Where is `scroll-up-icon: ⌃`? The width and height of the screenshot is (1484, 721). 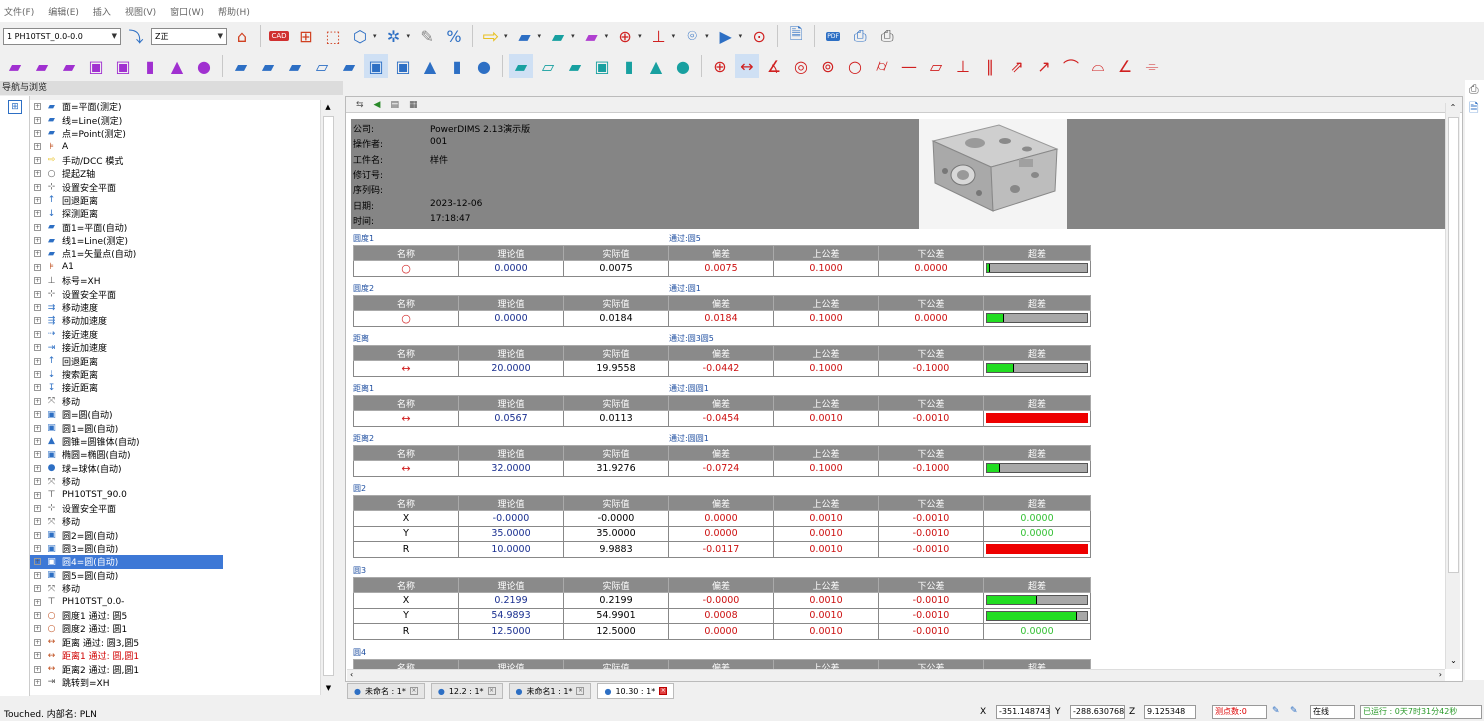 scroll-up-icon: ⌃ is located at coordinates (1453, 109).